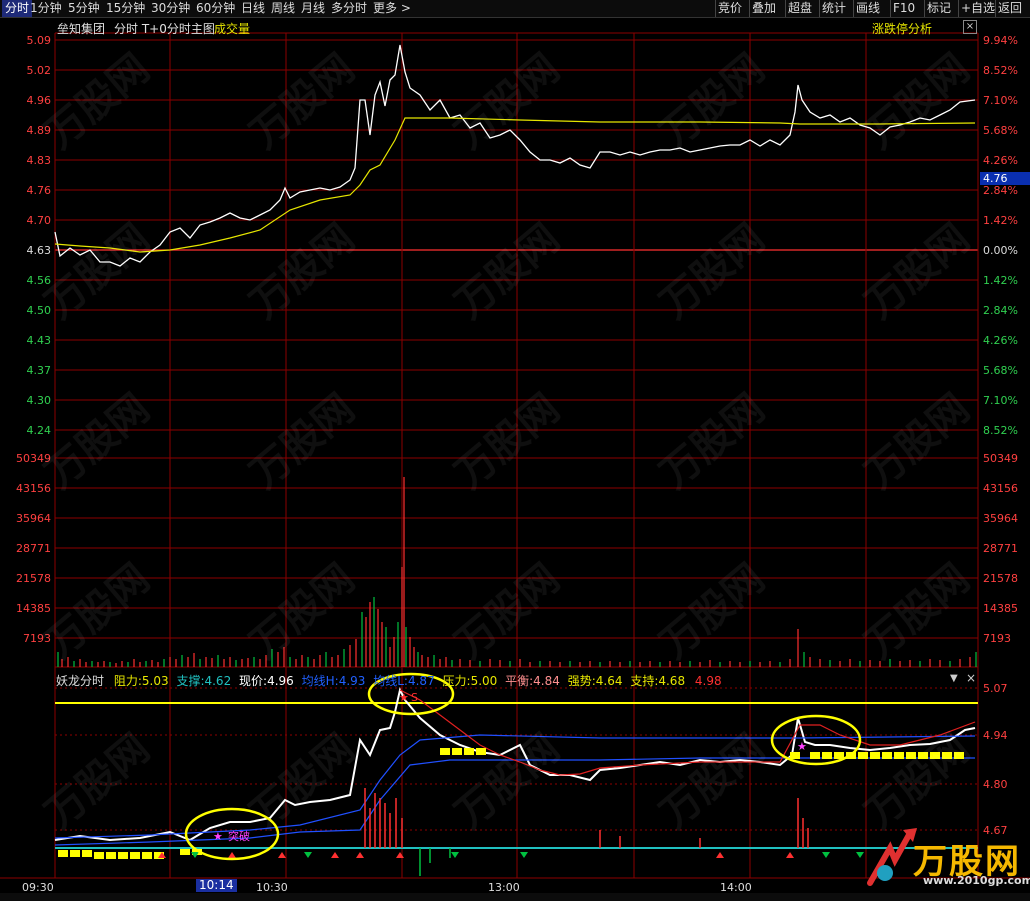 This screenshot has height=901, width=1030. I want to click on pressure-value: 5.00, so click(484, 681).